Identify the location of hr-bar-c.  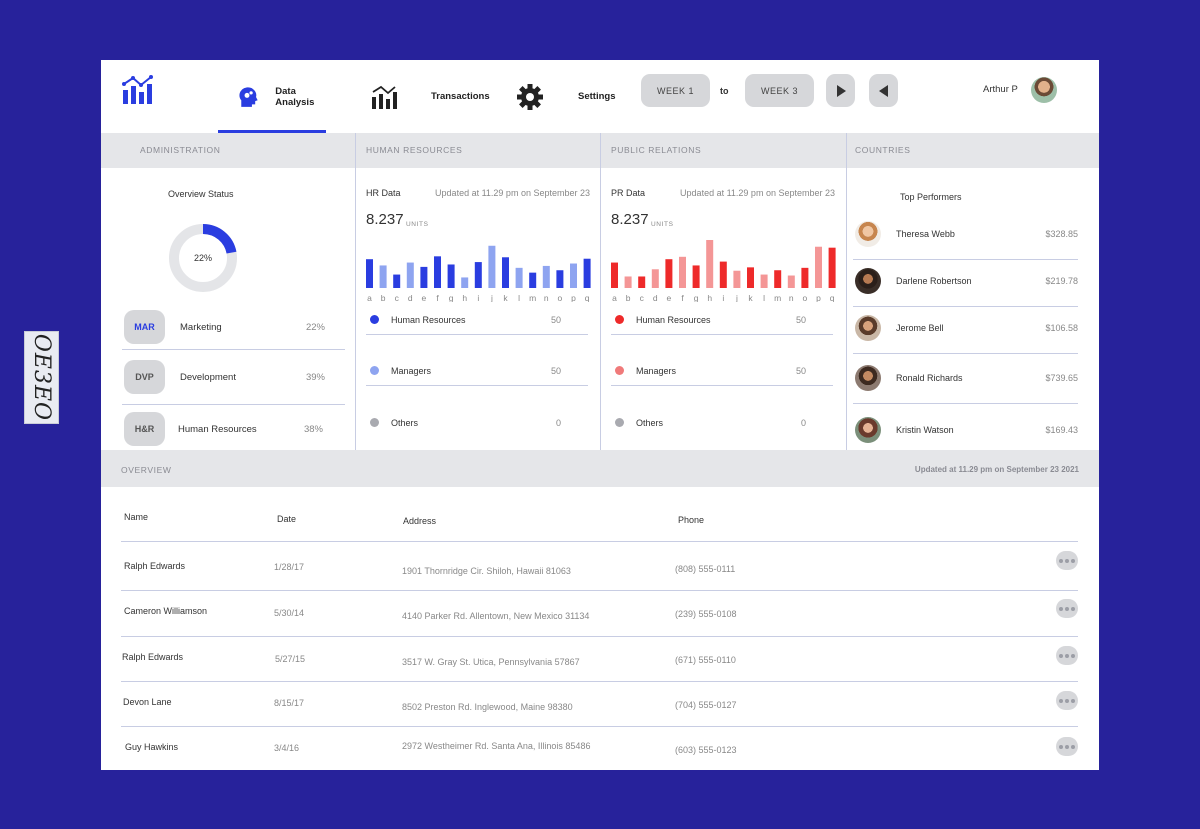
(397, 281).